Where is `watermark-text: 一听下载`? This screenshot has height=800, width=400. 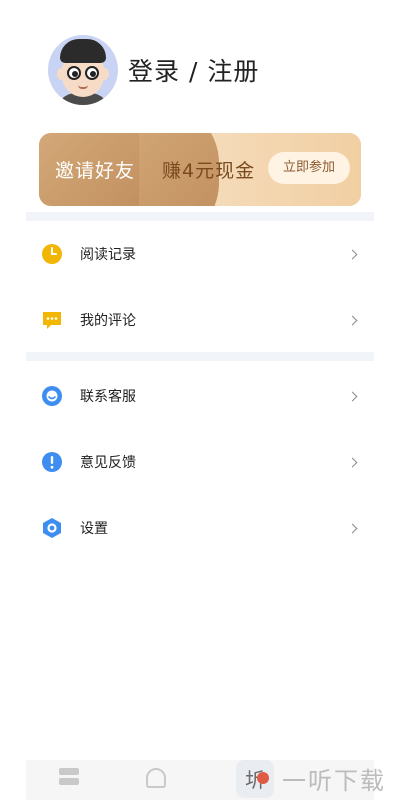
watermark-text: 一听下载 is located at coordinates (334, 781).